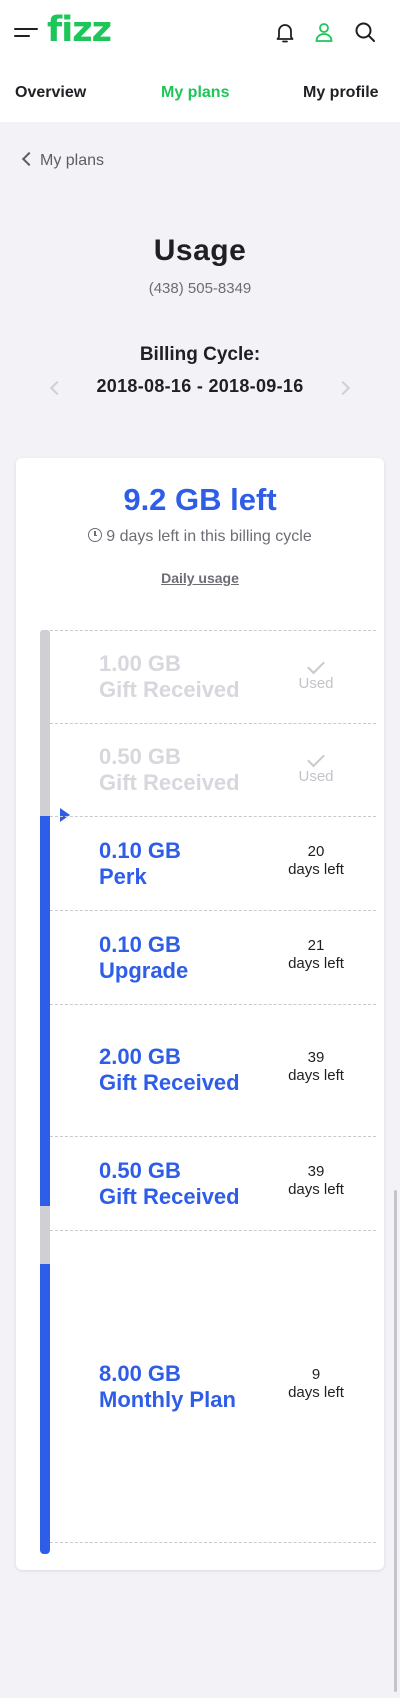 This screenshot has width=400, height=1698. What do you see at coordinates (200, 354) in the screenshot?
I see `billing-cycle-label: Billing Cycle:` at bounding box center [200, 354].